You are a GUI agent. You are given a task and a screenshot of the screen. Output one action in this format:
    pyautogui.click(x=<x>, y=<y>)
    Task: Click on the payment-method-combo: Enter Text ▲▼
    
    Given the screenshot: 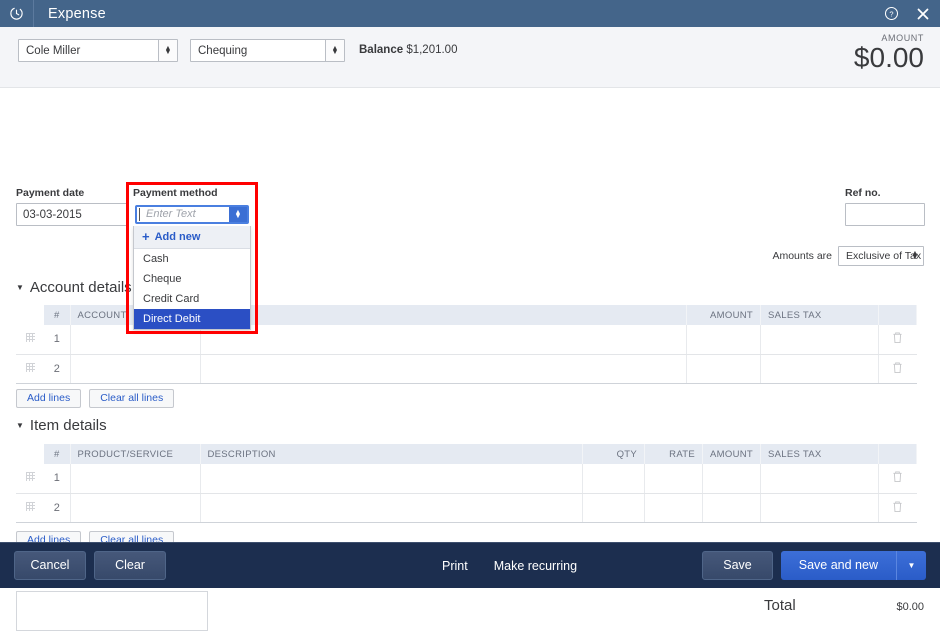 What is the action you would take?
    pyautogui.click(x=192, y=214)
    